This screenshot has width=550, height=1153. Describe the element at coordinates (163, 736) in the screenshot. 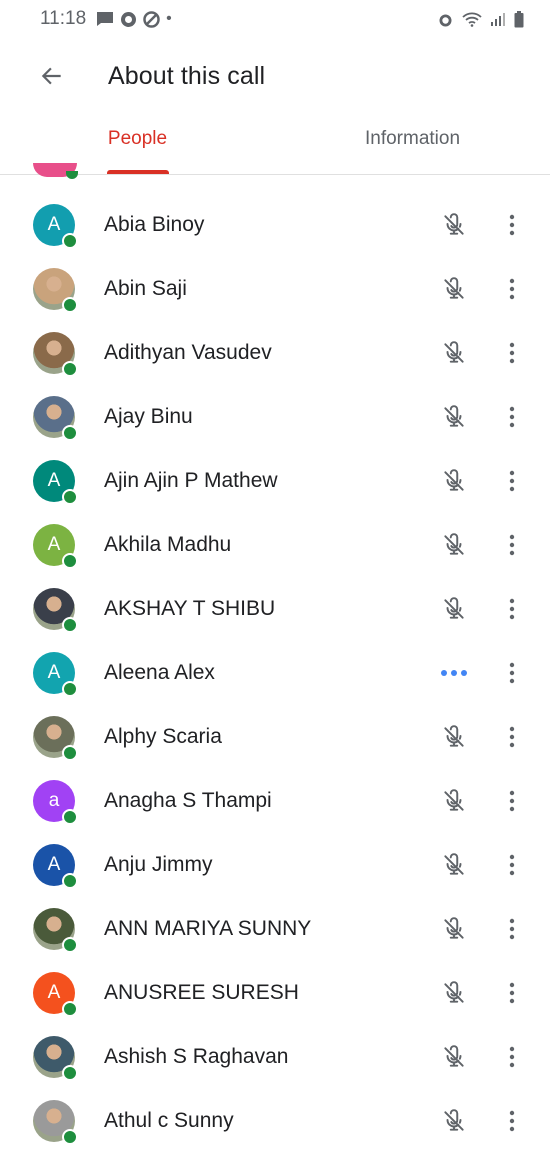

I see `participant-name: Alphy Scaria` at that location.